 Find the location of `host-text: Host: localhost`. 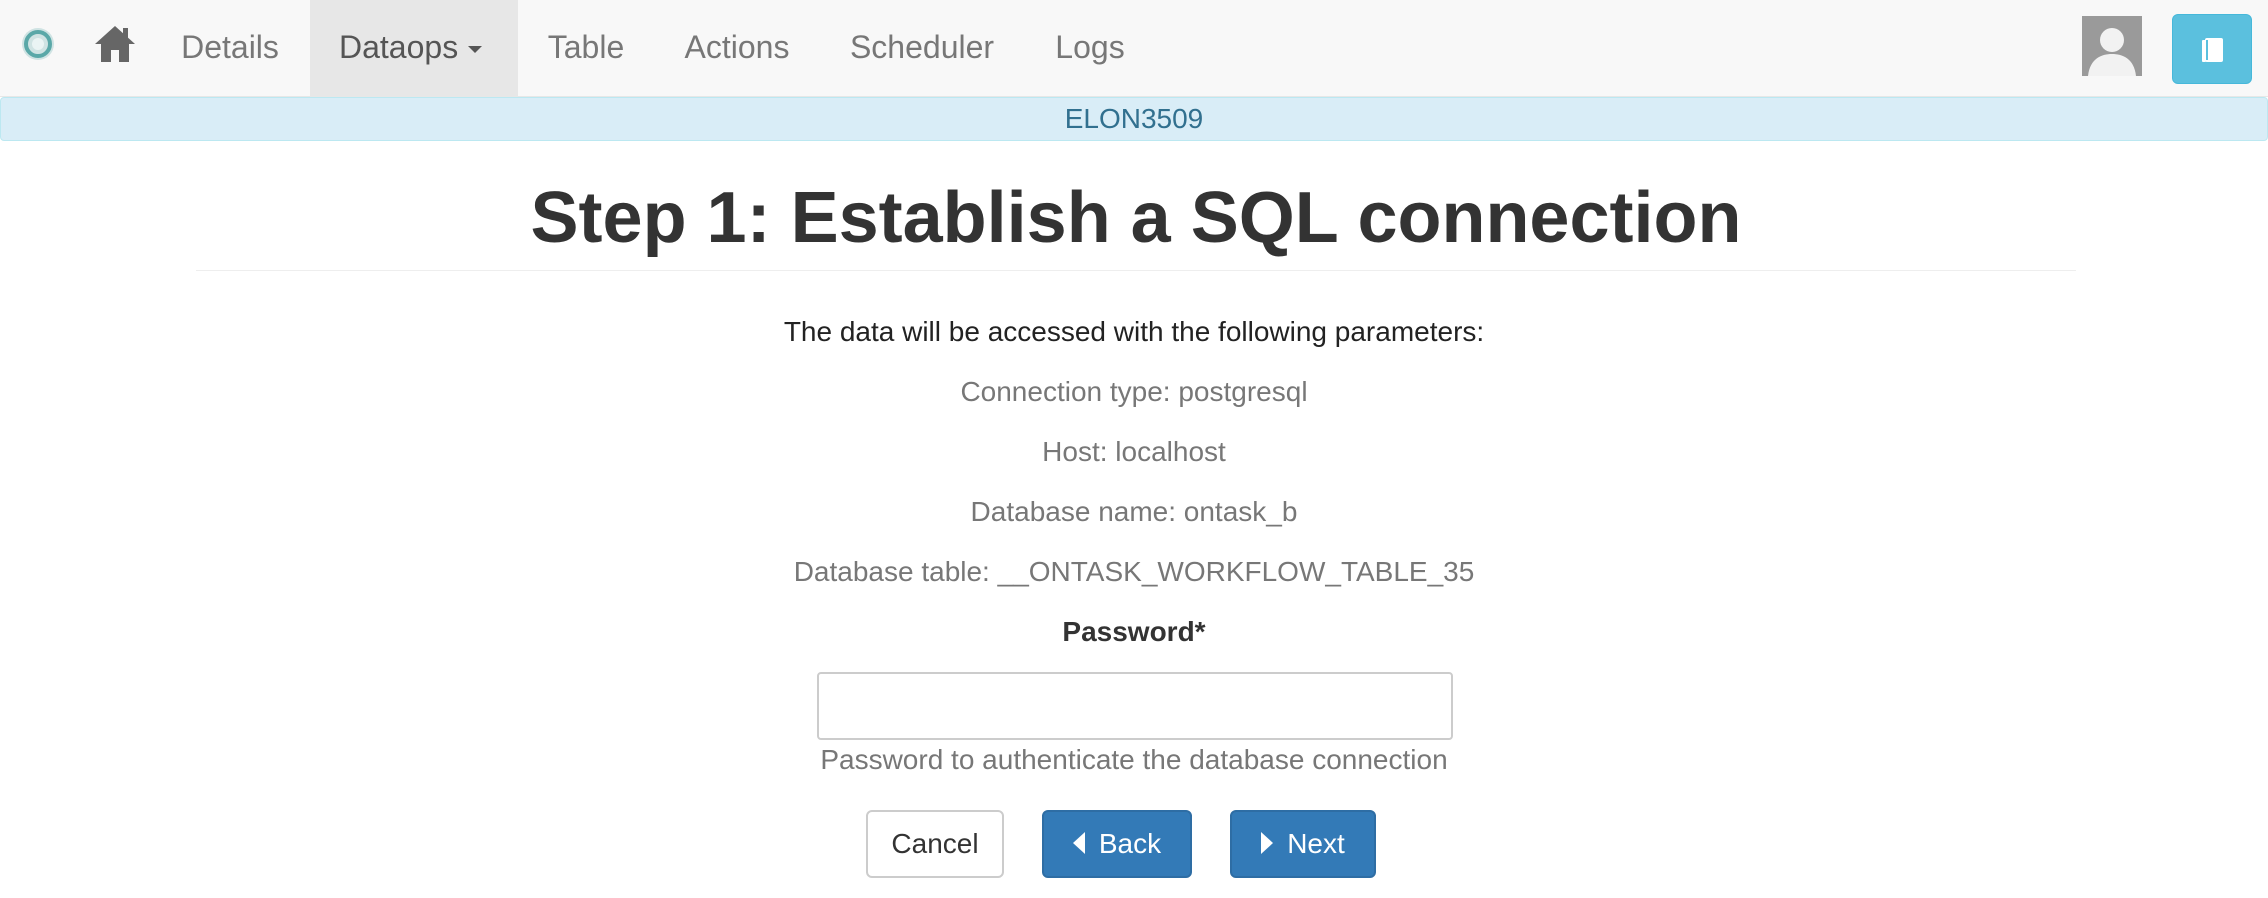

host-text: Host: localhost is located at coordinates (1134, 451).